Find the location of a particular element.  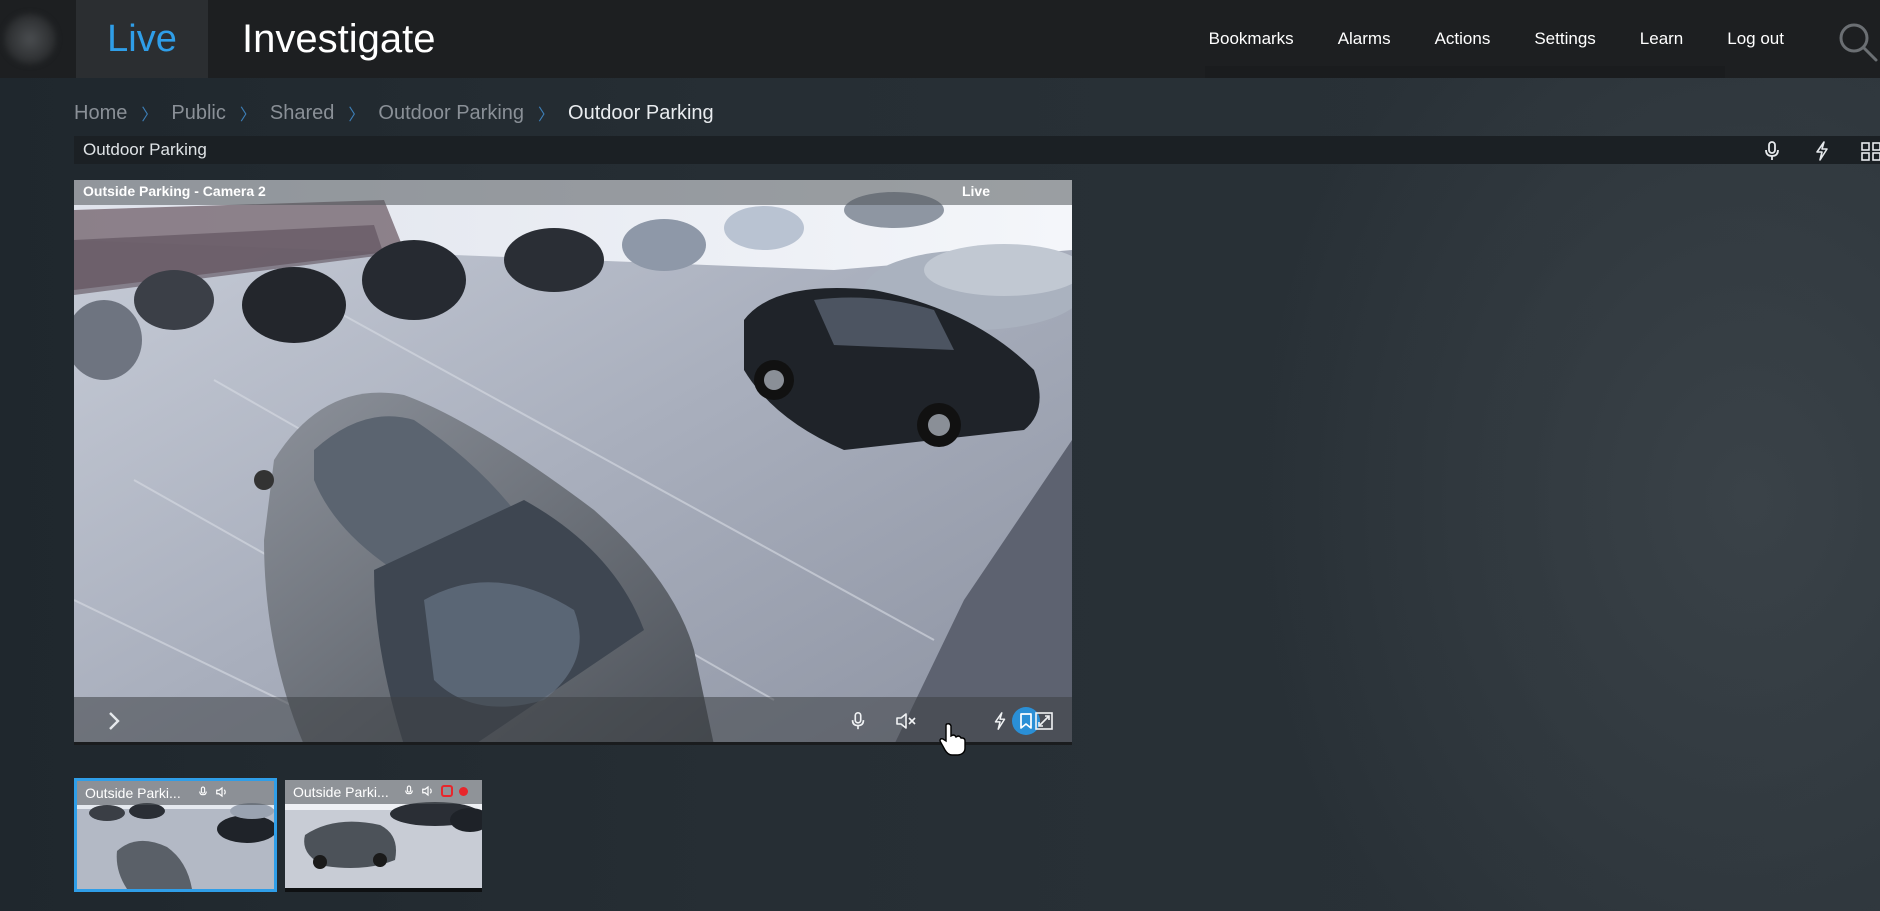

record-icon is located at coordinates (447, 791).